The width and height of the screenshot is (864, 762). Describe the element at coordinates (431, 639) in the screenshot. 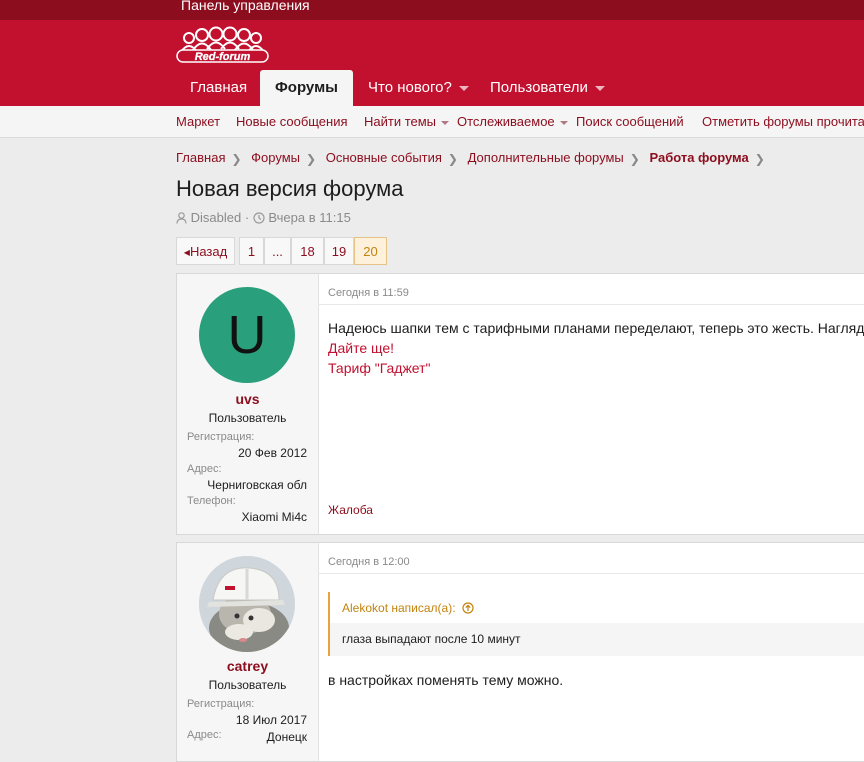

I see `quote-text: глаза выпадают после 10 минут` at that location.